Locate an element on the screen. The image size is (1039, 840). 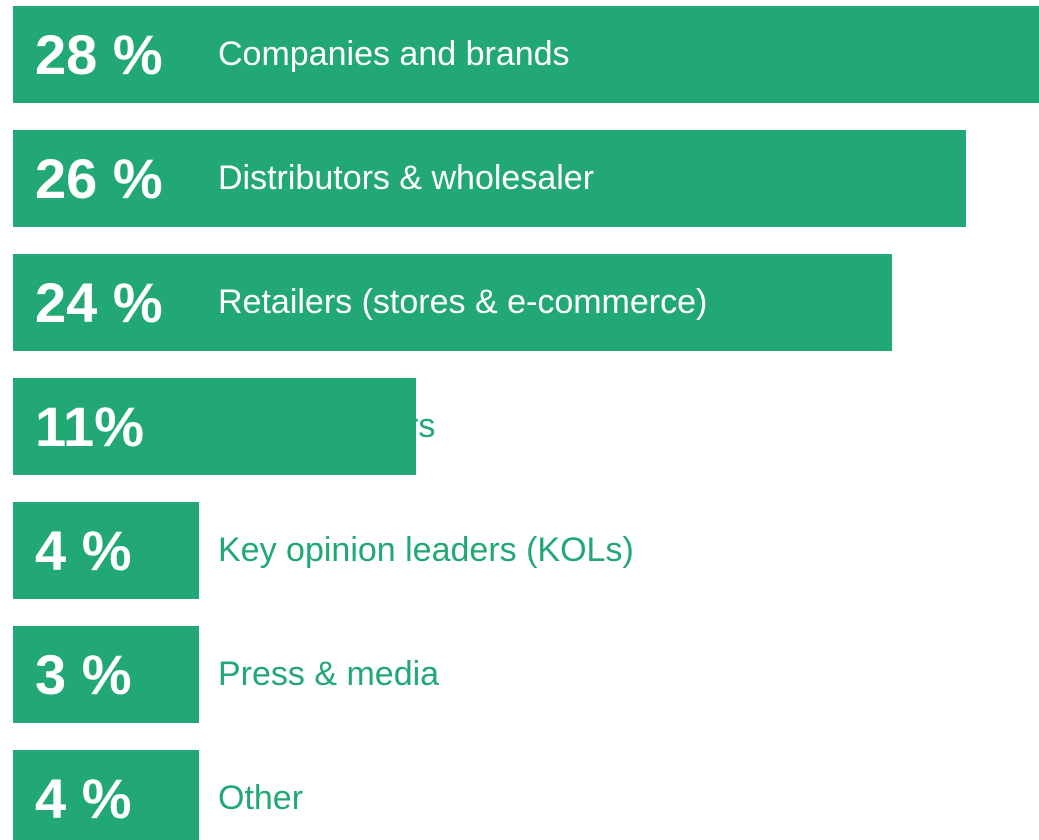
bar-category-label: Manufacturers is located at coordinates (327, 426).